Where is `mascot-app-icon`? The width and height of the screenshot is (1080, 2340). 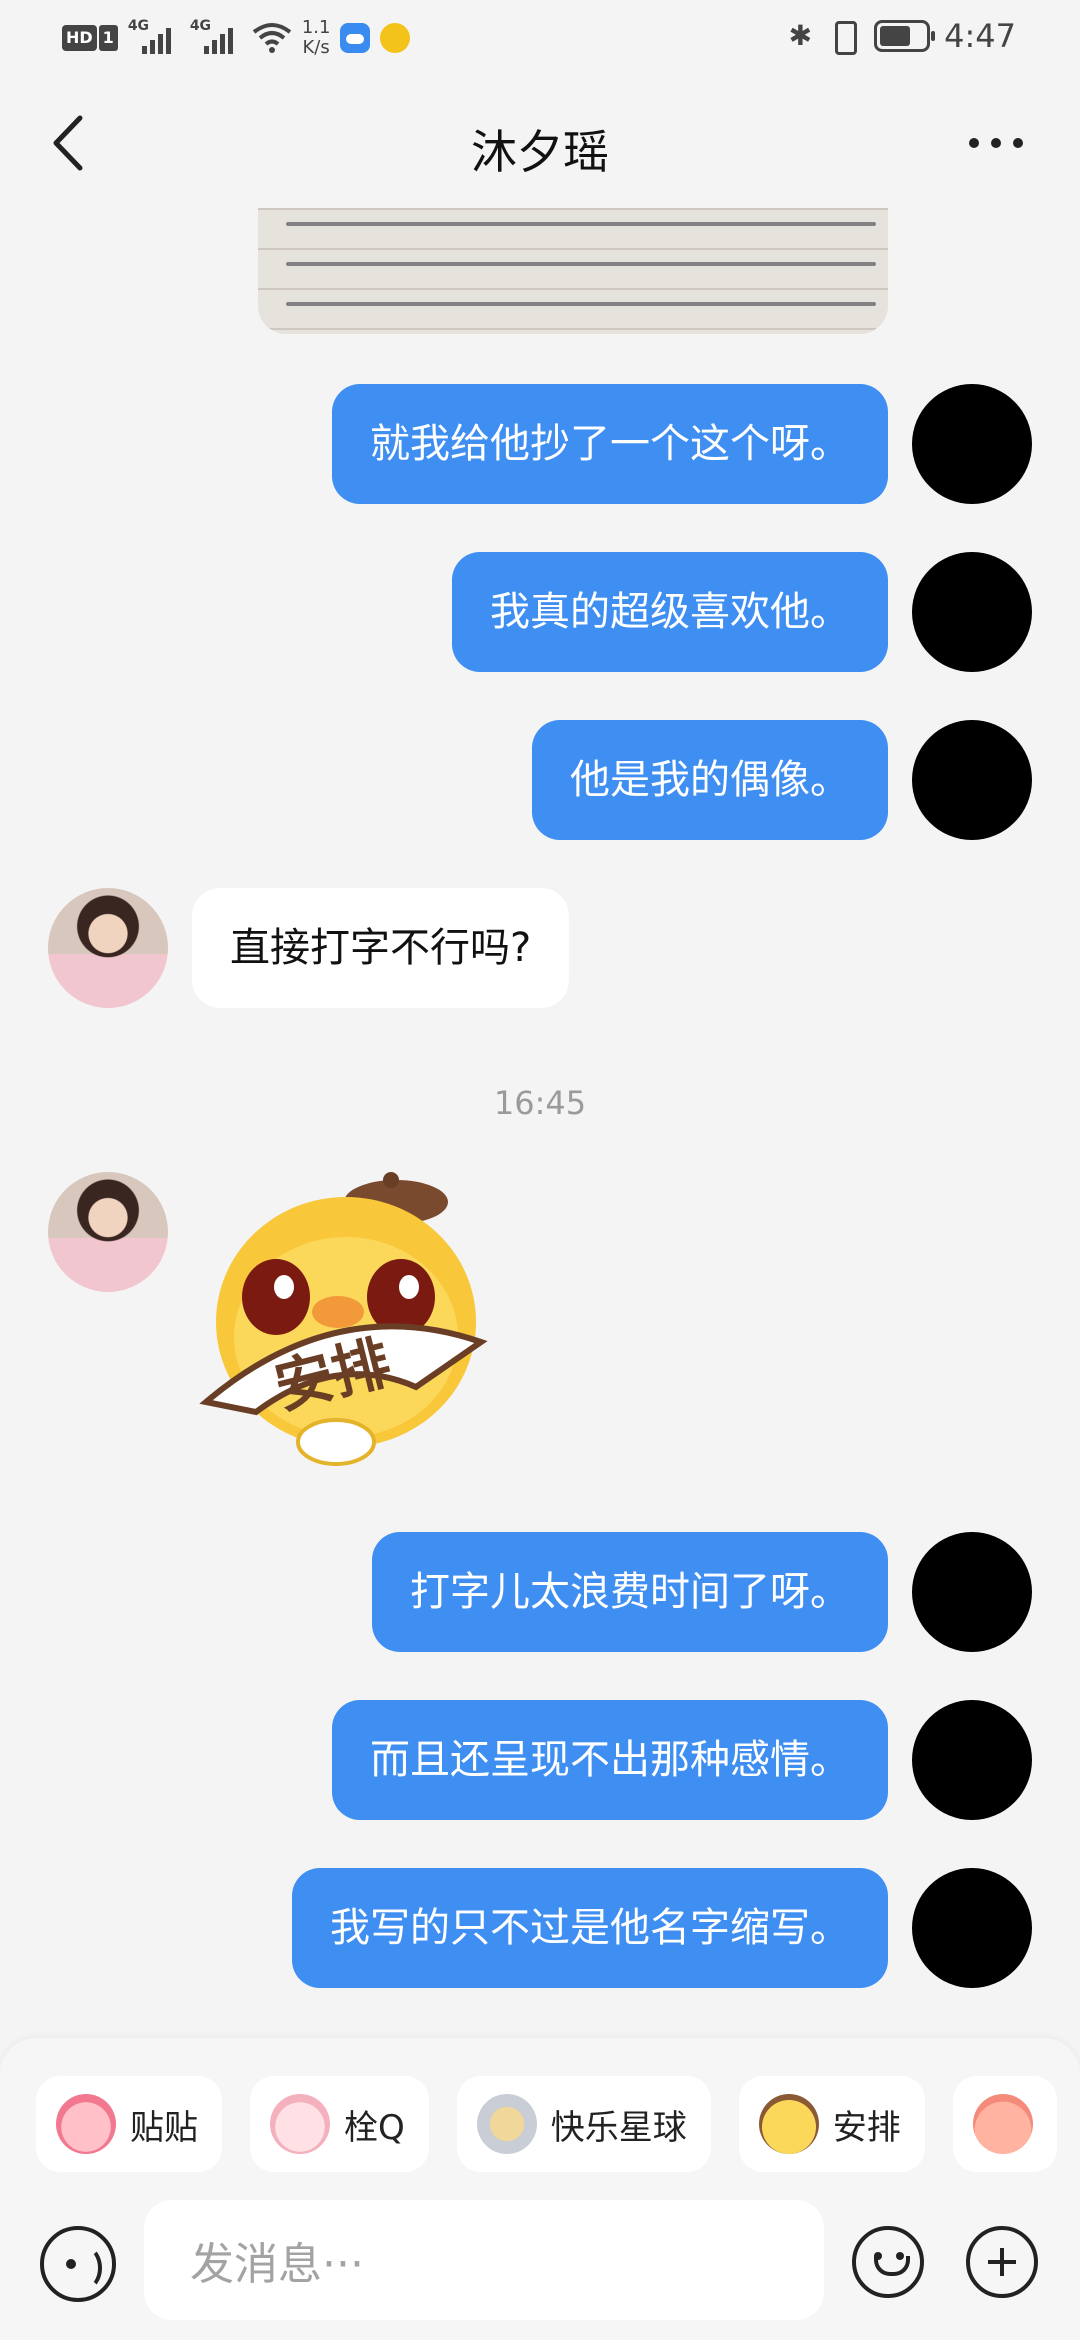
mascot-app-icon is located at coordinates (395, 38).